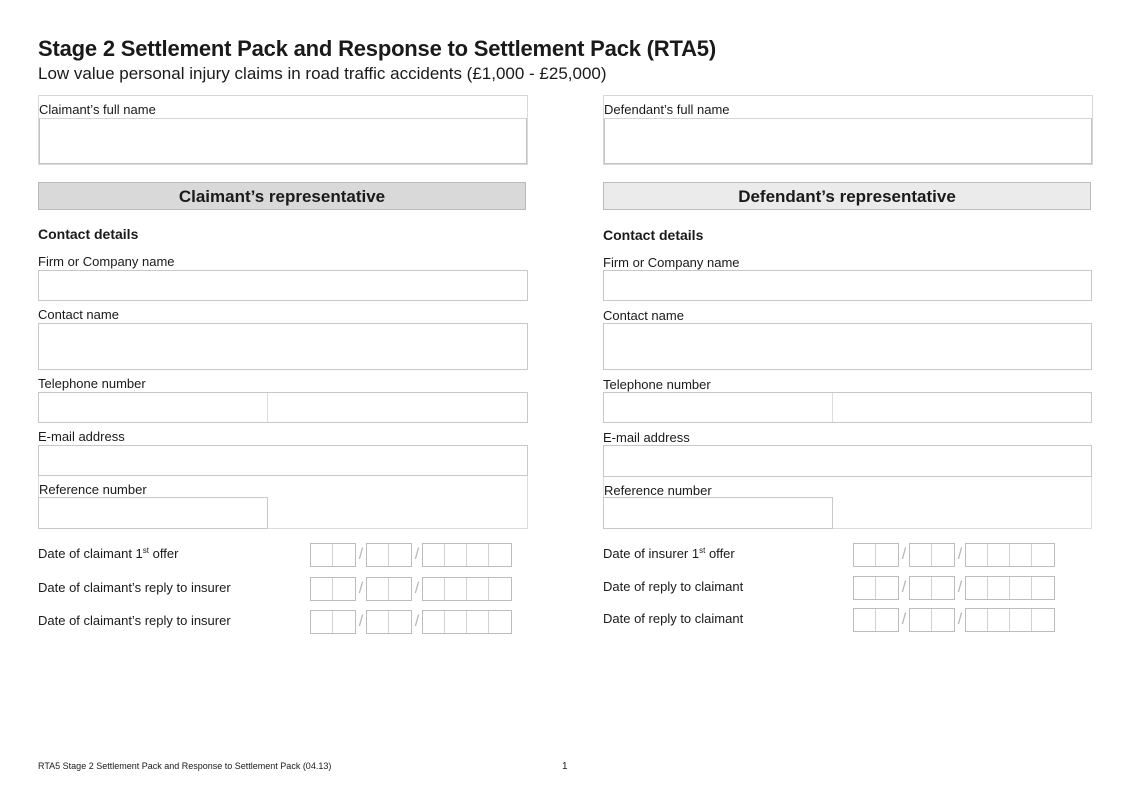  What do you see at coordinates (847, 346) in the screenshot?
I see `defendant-contact-name-input` at bounding box center [847, 346].